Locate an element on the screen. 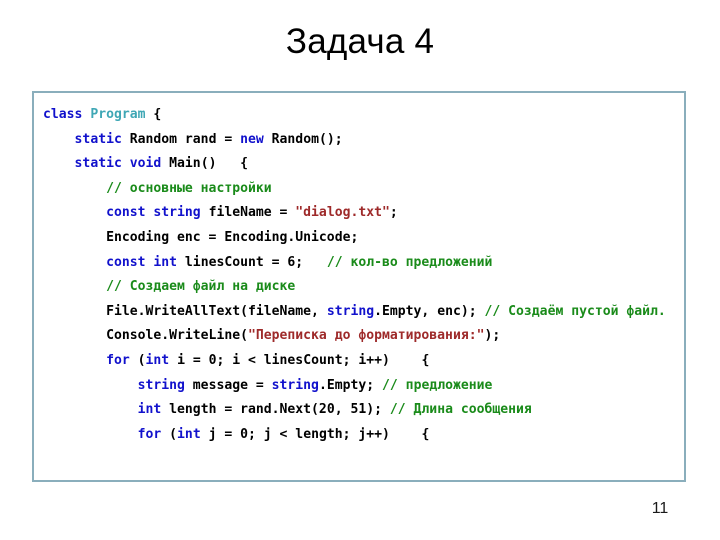 The image size is (720, 540). code-token-pln: Random rand = is located at coordinates (185, 139).